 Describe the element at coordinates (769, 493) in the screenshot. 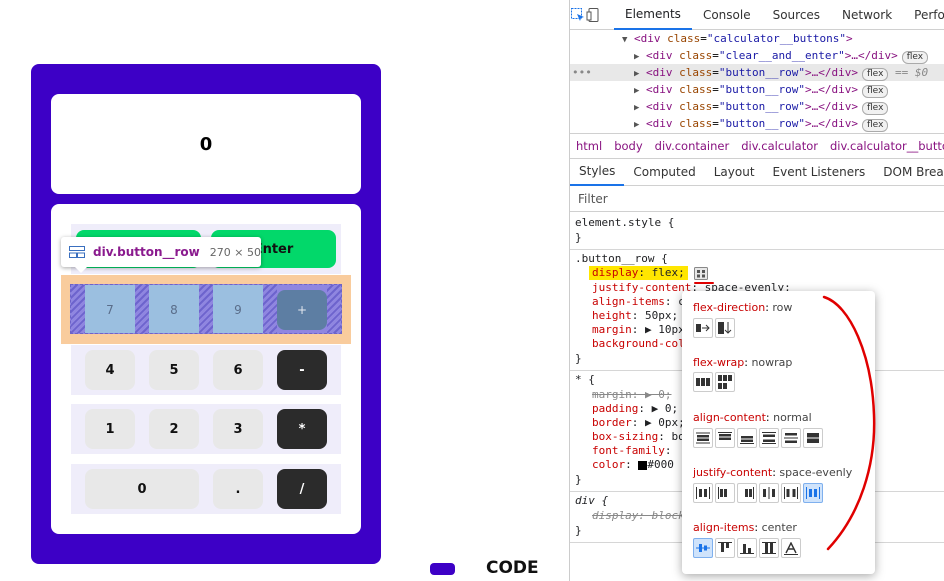

I see `justify-space-between-icon` at that location.